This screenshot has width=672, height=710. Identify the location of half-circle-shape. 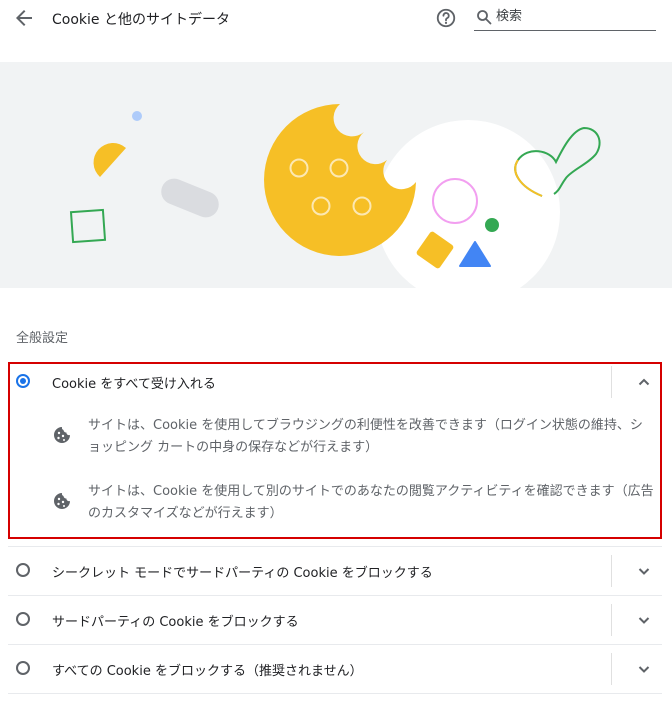
(109, 160).